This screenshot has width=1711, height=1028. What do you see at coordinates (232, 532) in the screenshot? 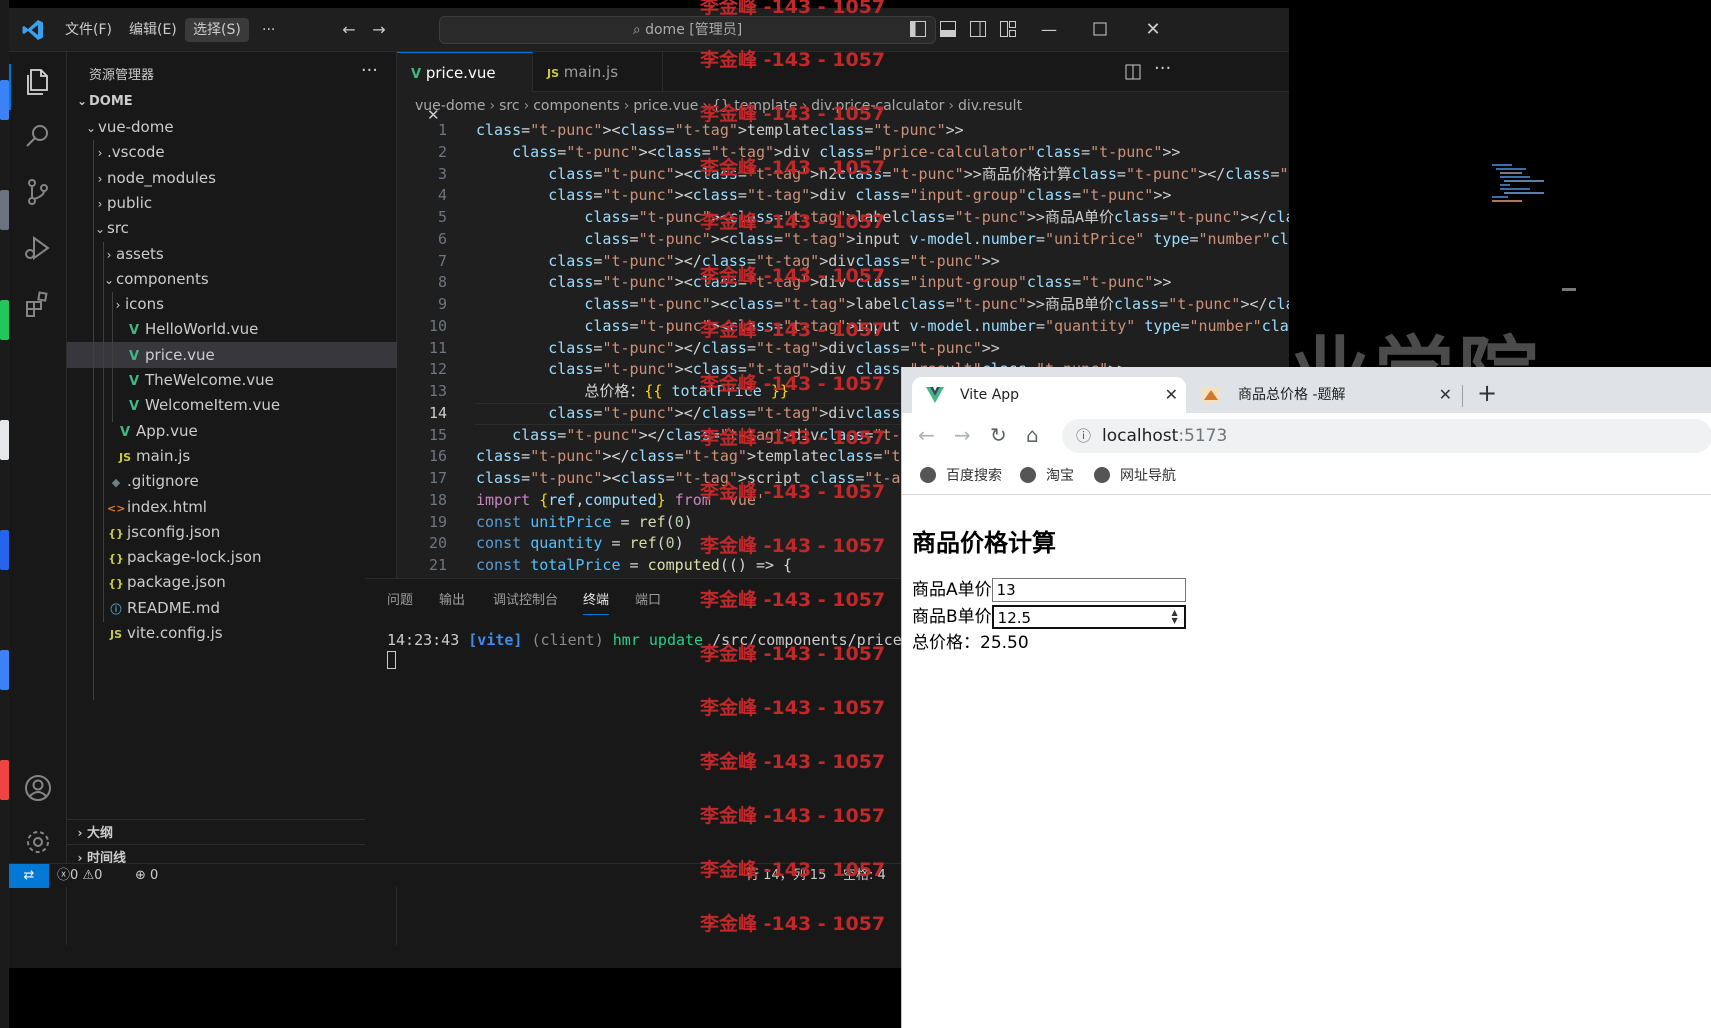
I see `tree-item: {} jsconfig.json` at bounding box center [232, 532].